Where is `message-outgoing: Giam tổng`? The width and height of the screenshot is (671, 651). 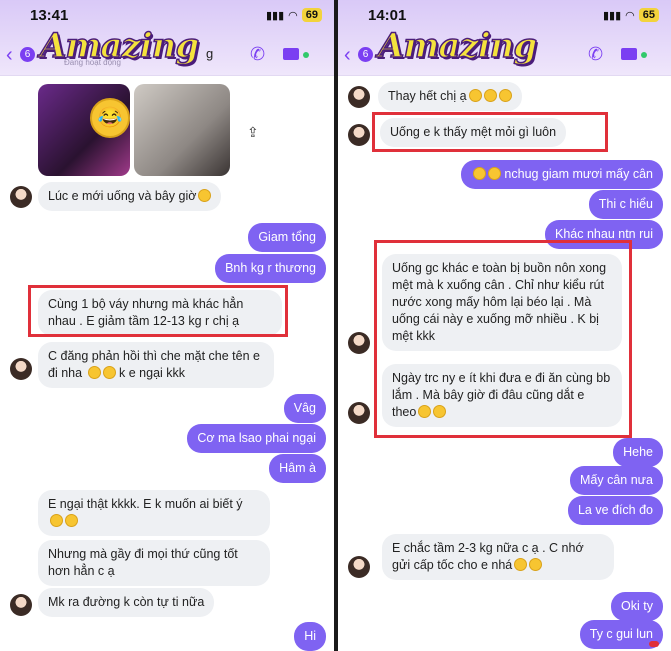 message-outgoing: Giam tổng is located at coordinates (287, 237).